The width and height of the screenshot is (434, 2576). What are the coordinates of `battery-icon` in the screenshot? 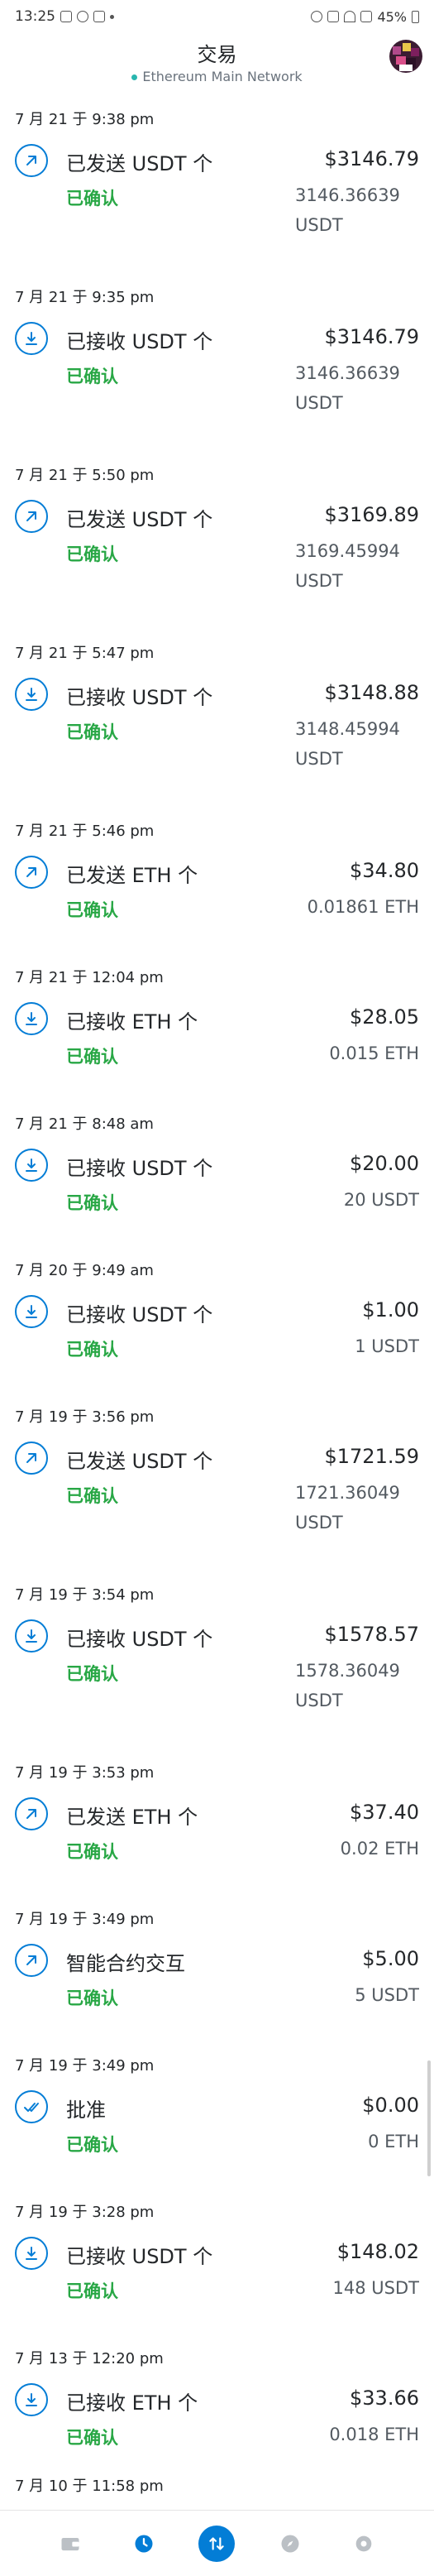 It's located at (415, 16).